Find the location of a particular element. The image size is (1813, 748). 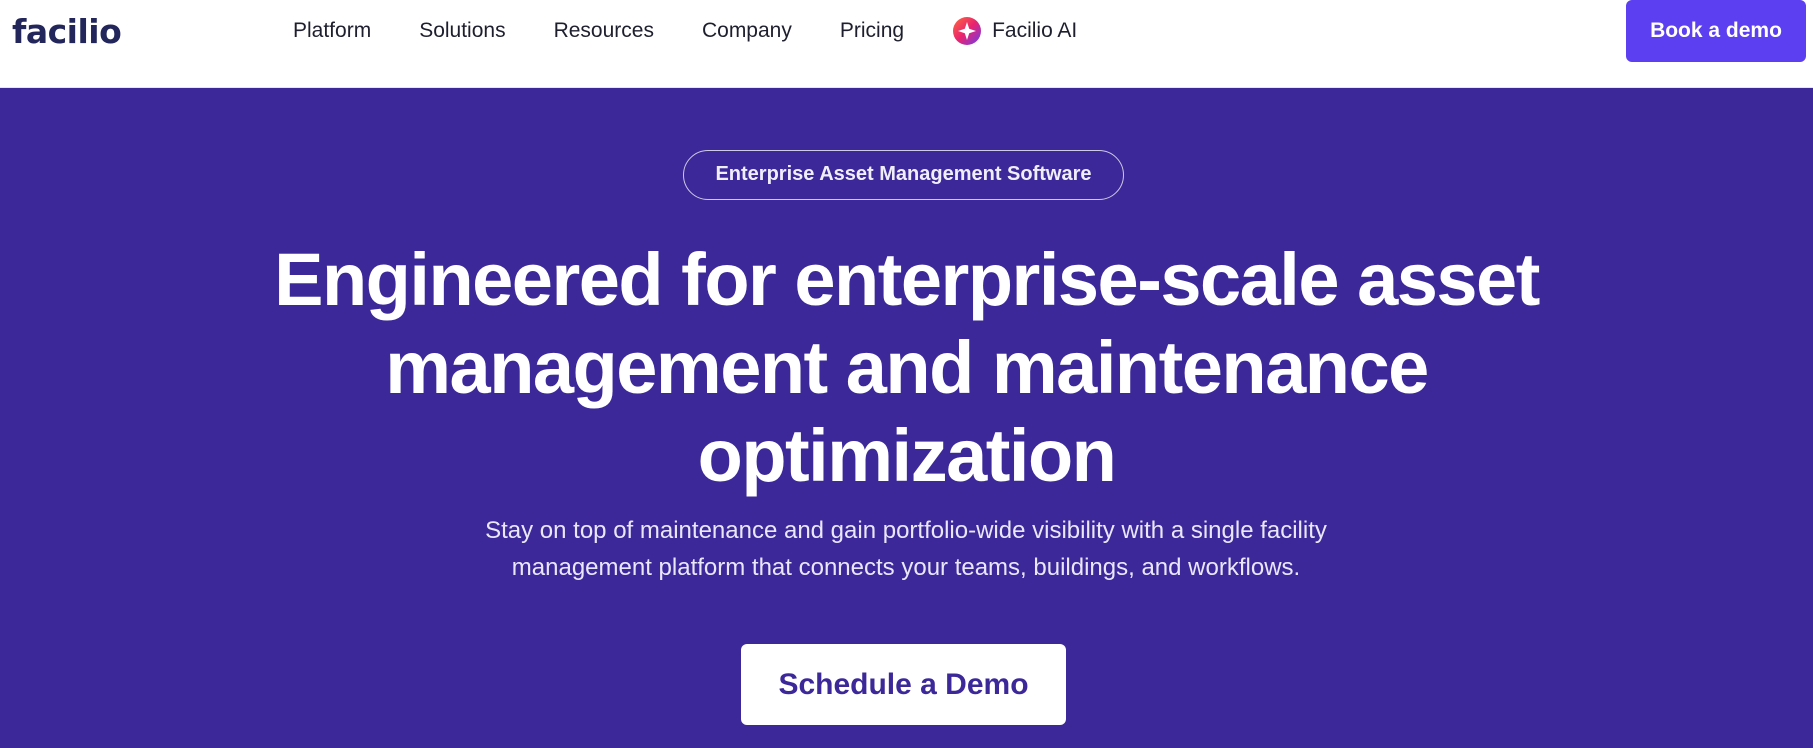

headline-line: optimization is located at coordinates (907, 455).